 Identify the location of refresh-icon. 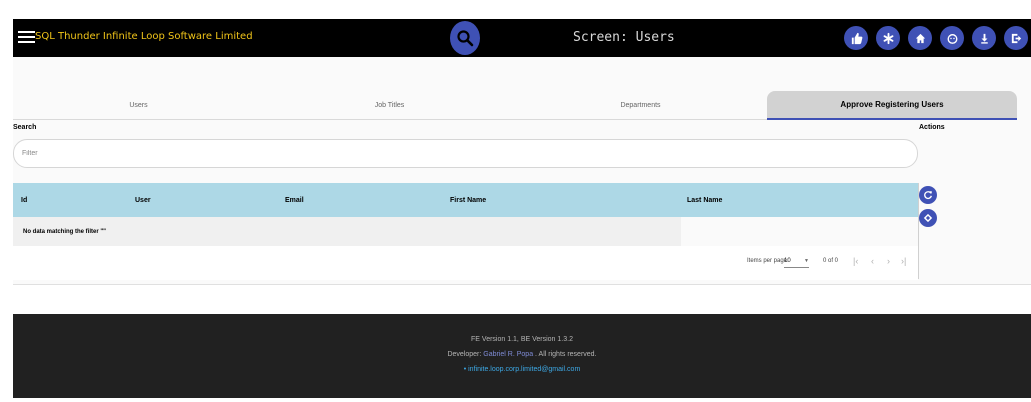
(928, 195).